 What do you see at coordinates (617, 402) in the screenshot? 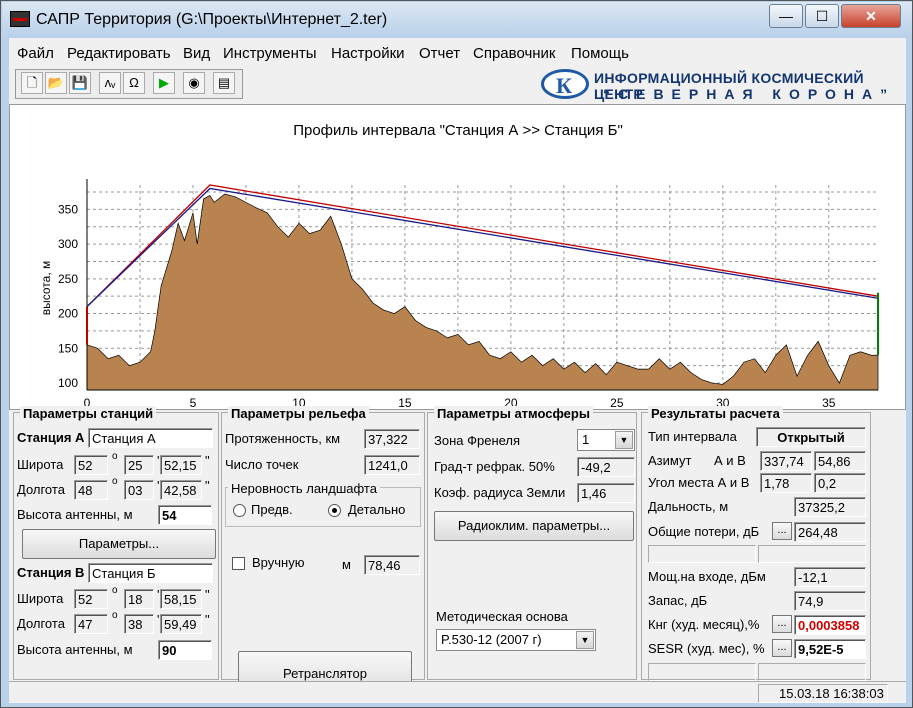
I see `x-tick-label: 25` at bounding box center [617, 402].